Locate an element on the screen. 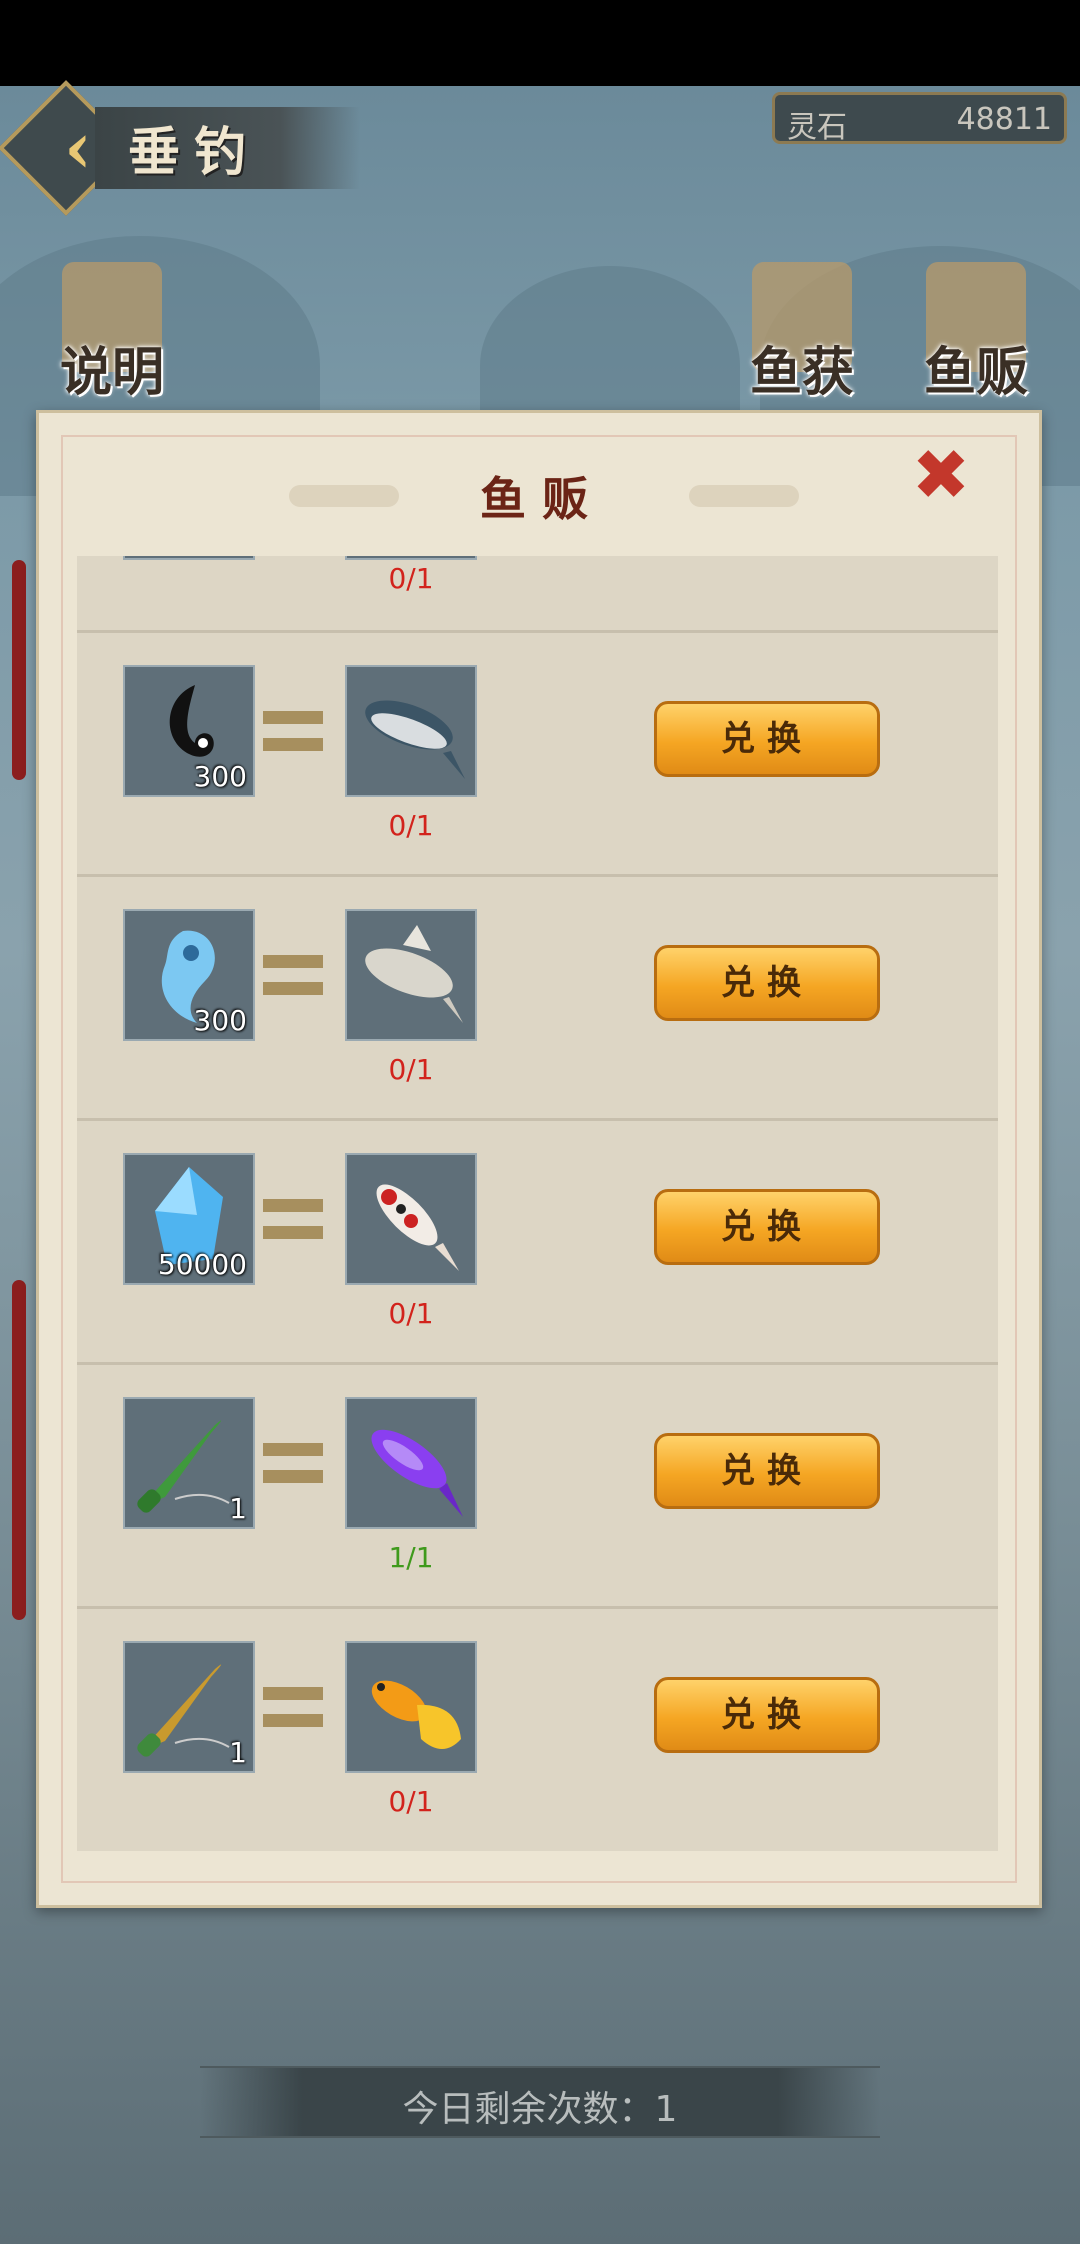 The height and width of the screenshot is (2244, 1080). golden-betta-fish-icon is located at coordinates (411, 1707).